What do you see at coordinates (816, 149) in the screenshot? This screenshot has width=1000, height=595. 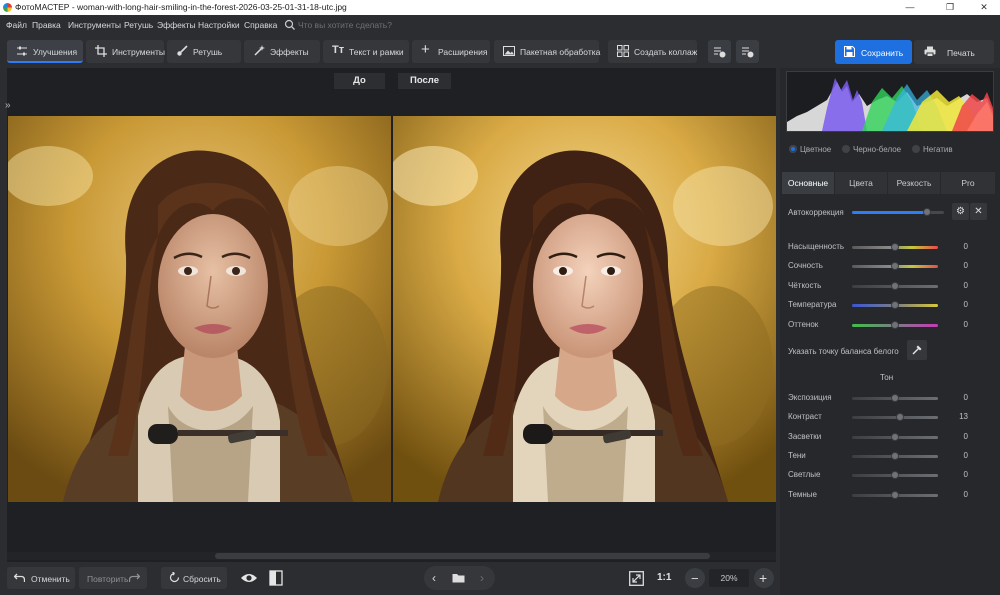 I see `mode-color-label: Цветное` at bounding box center [816, 149].